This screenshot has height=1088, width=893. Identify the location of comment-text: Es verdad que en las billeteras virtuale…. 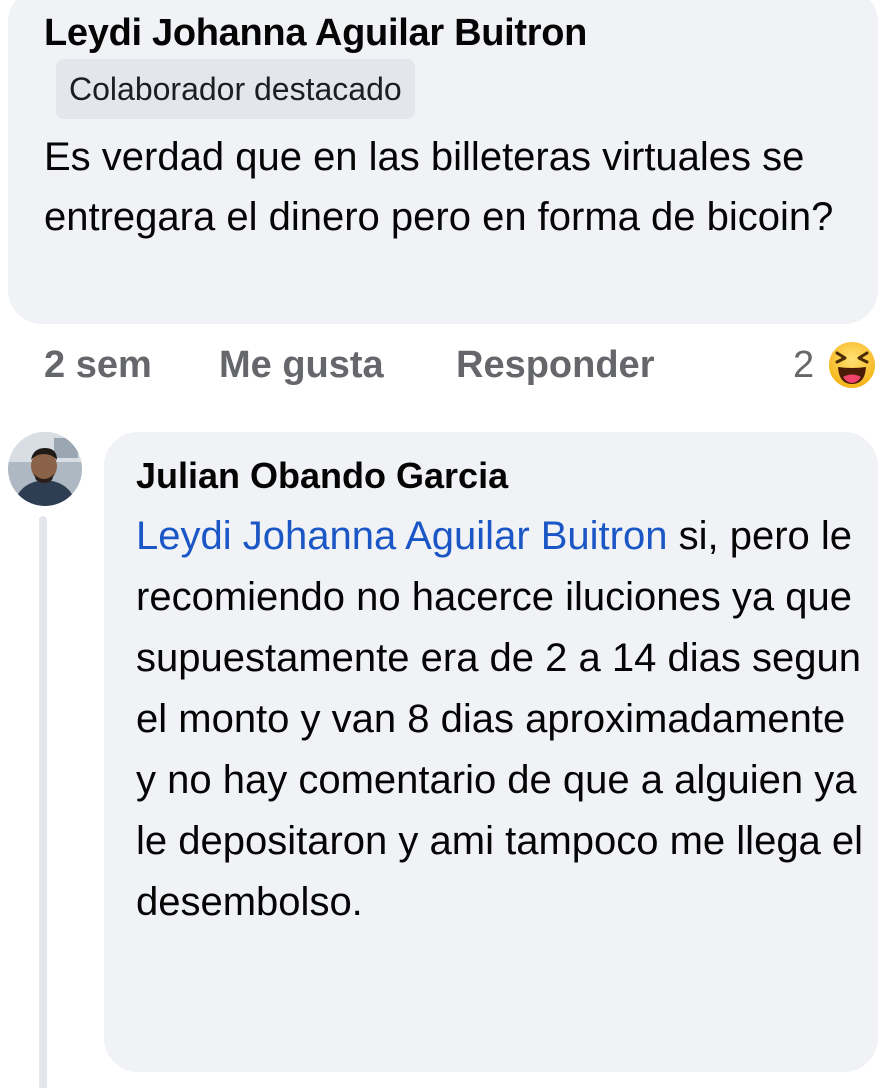
(439, 187).